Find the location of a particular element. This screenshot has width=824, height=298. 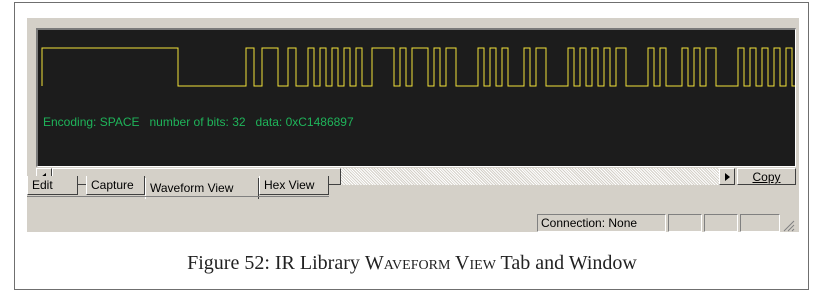

waveform-trace is located at coordinates (418, 67).